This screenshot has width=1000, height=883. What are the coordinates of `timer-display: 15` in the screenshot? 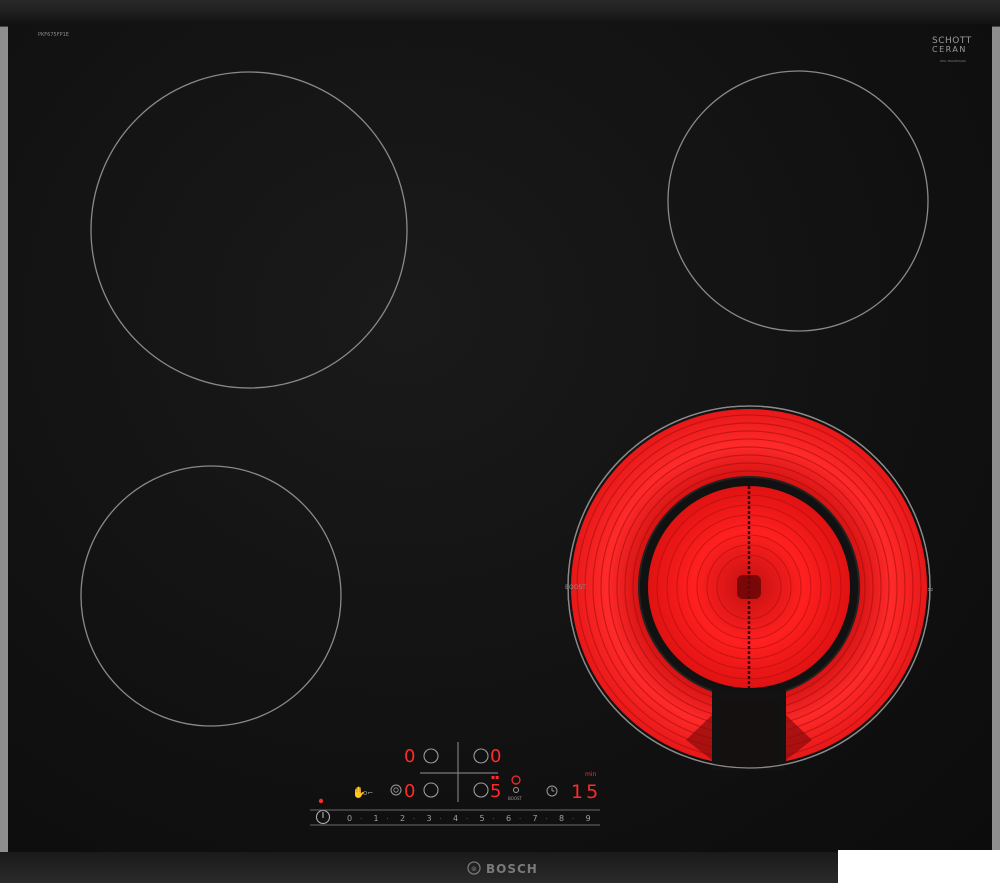 It's located at (586, 792).